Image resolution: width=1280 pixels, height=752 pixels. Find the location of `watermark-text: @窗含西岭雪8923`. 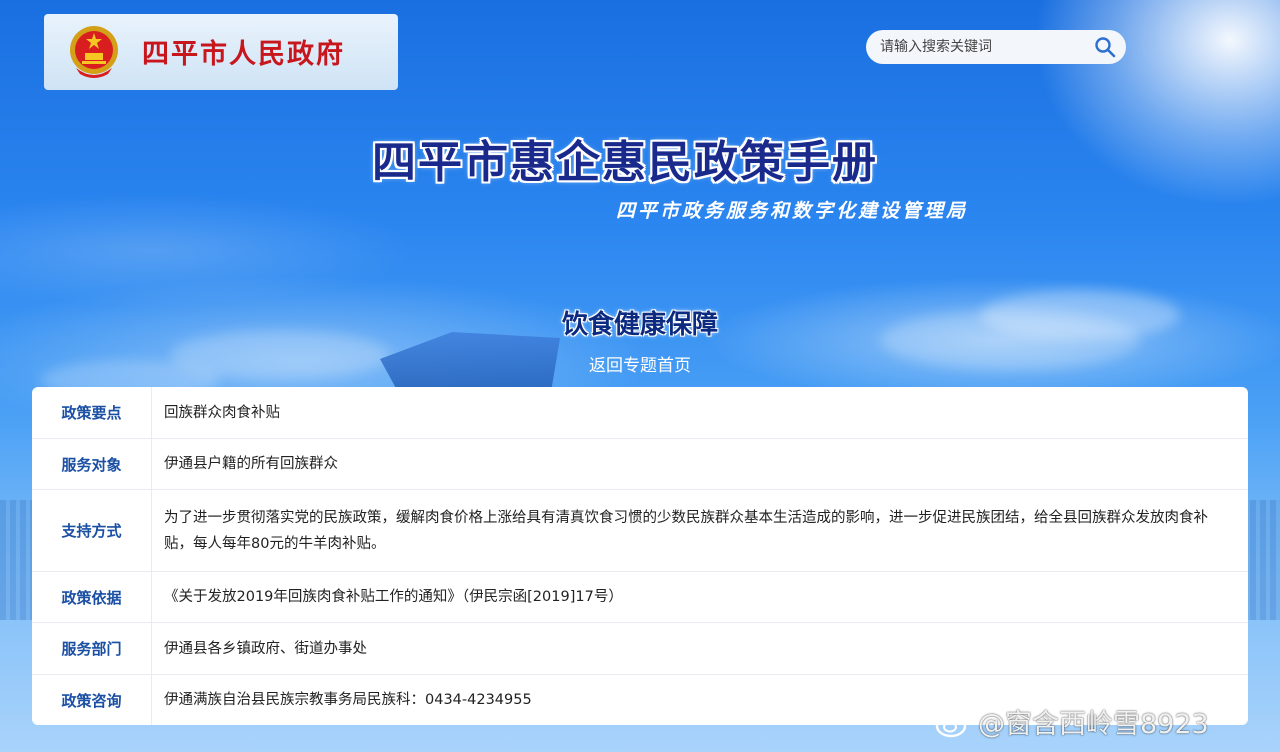

watermark-text: @窗含西岭雪8923 is located at coordinates (1093, 724).